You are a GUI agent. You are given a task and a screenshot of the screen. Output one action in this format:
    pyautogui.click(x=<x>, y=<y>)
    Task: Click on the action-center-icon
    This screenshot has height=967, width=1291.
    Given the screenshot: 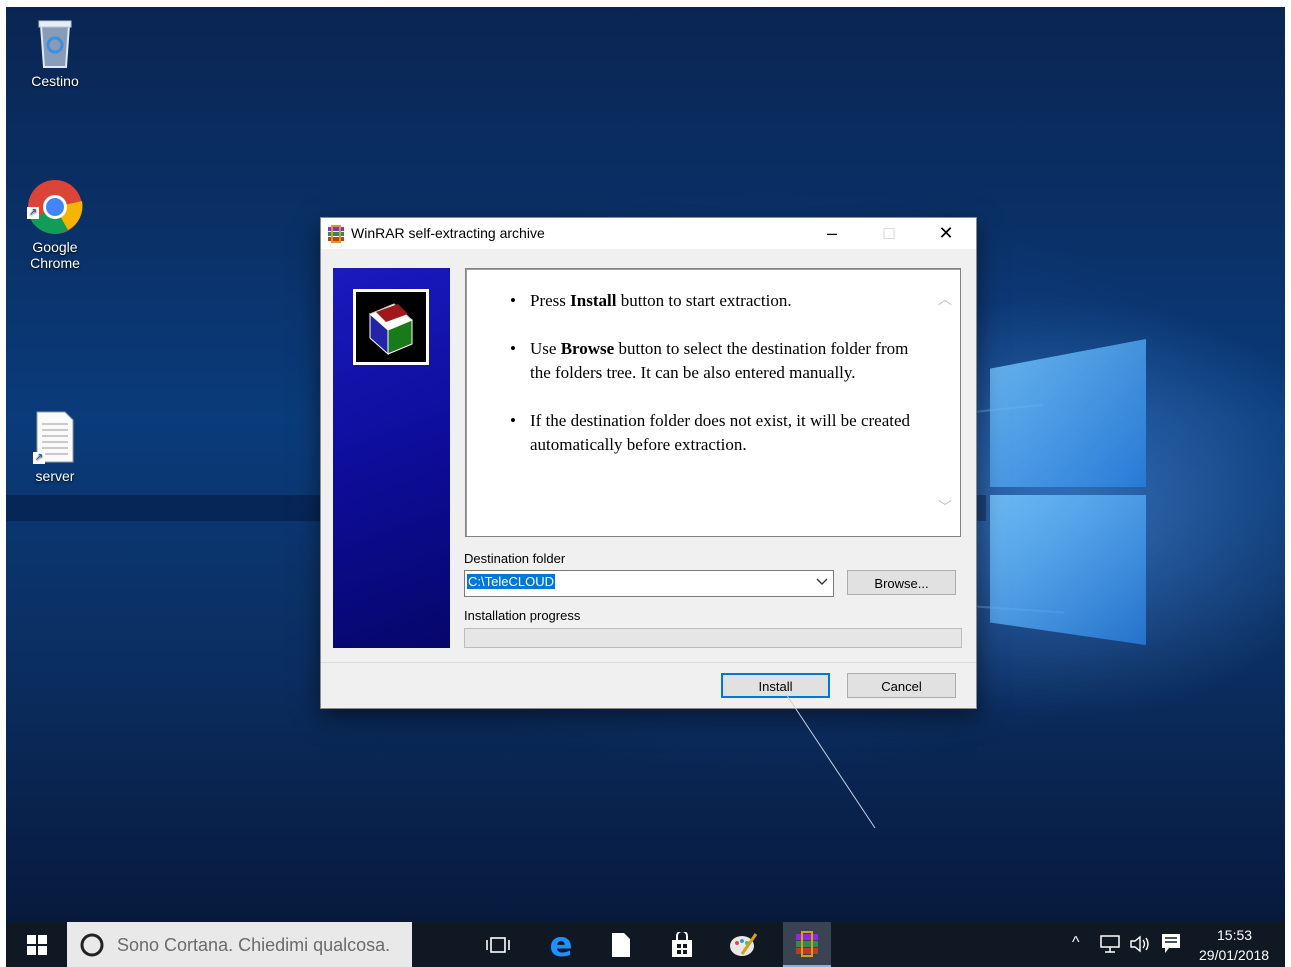 What is the action you would take?
    pyautogui.click(x=1171, y=946)
    